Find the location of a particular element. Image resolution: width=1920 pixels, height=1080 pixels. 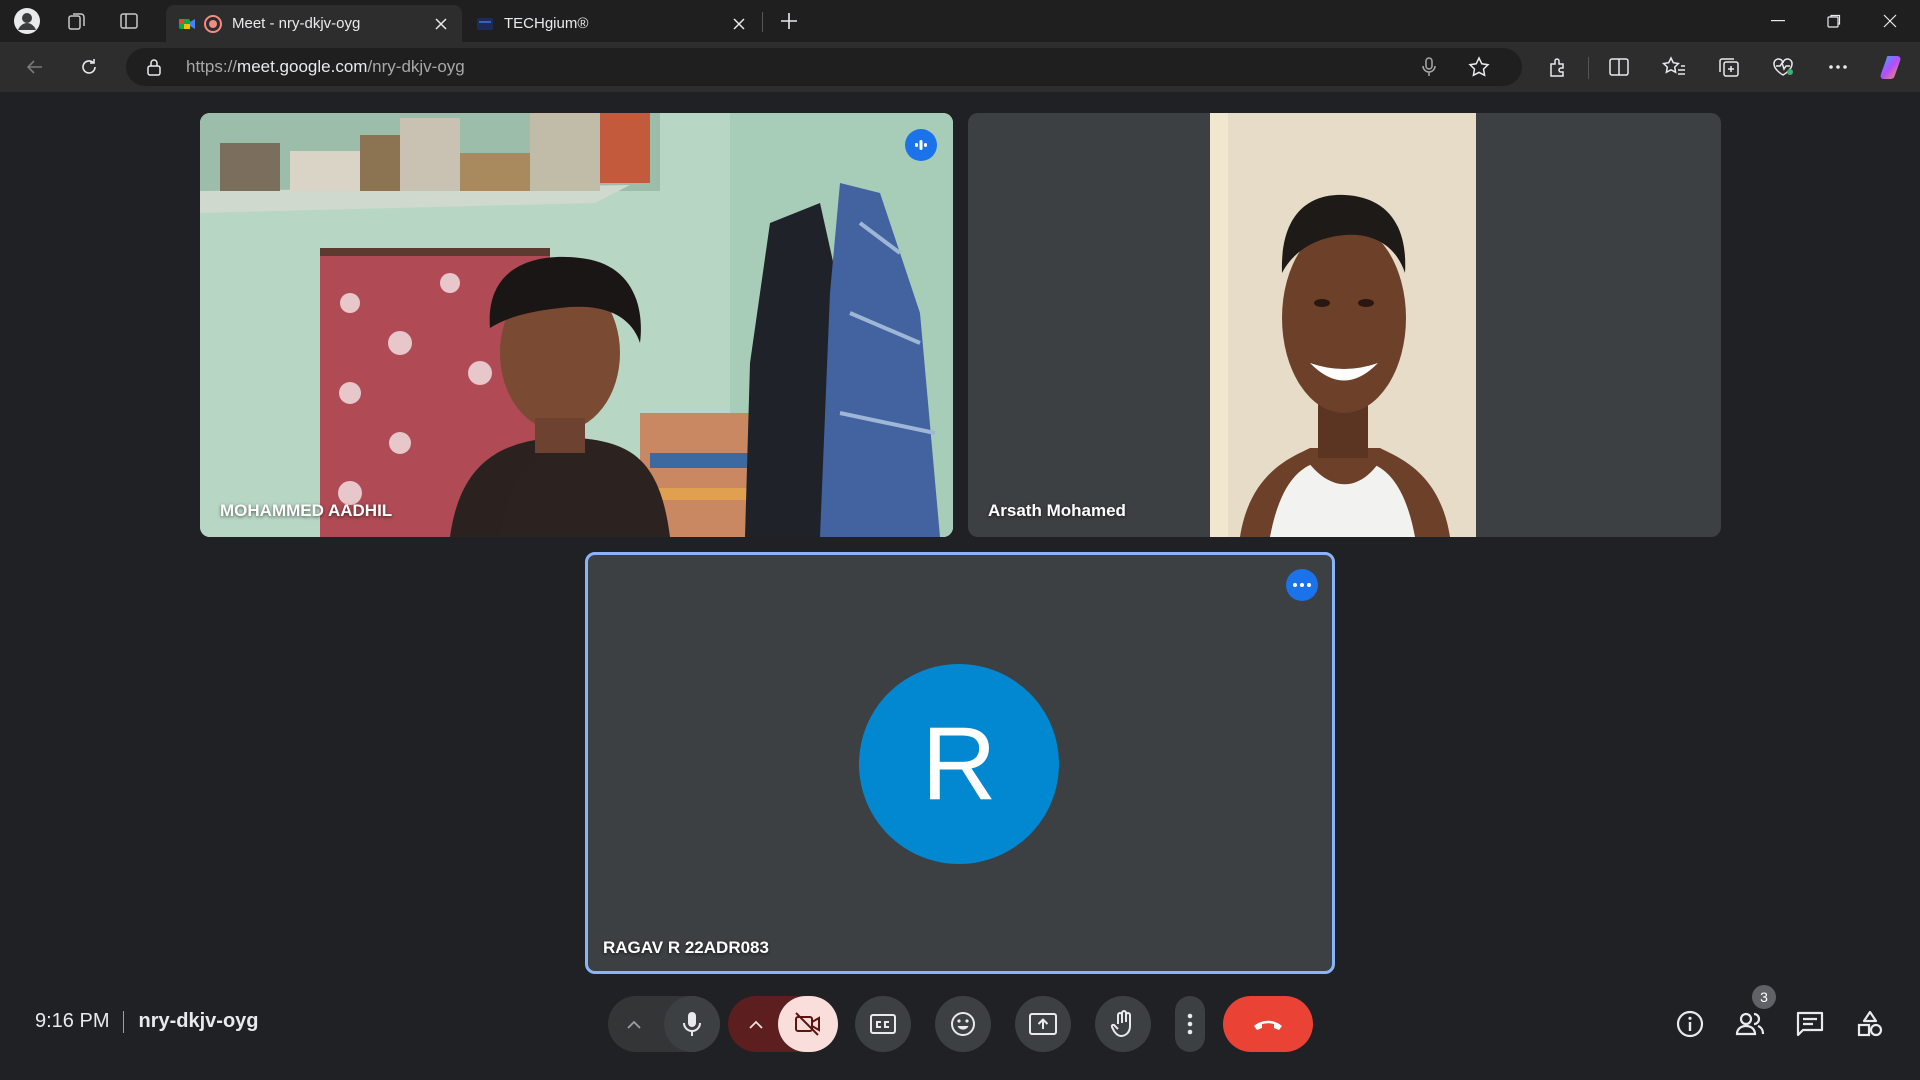

tab-techgium: TECHgium® is located at coordinates (612, 23).